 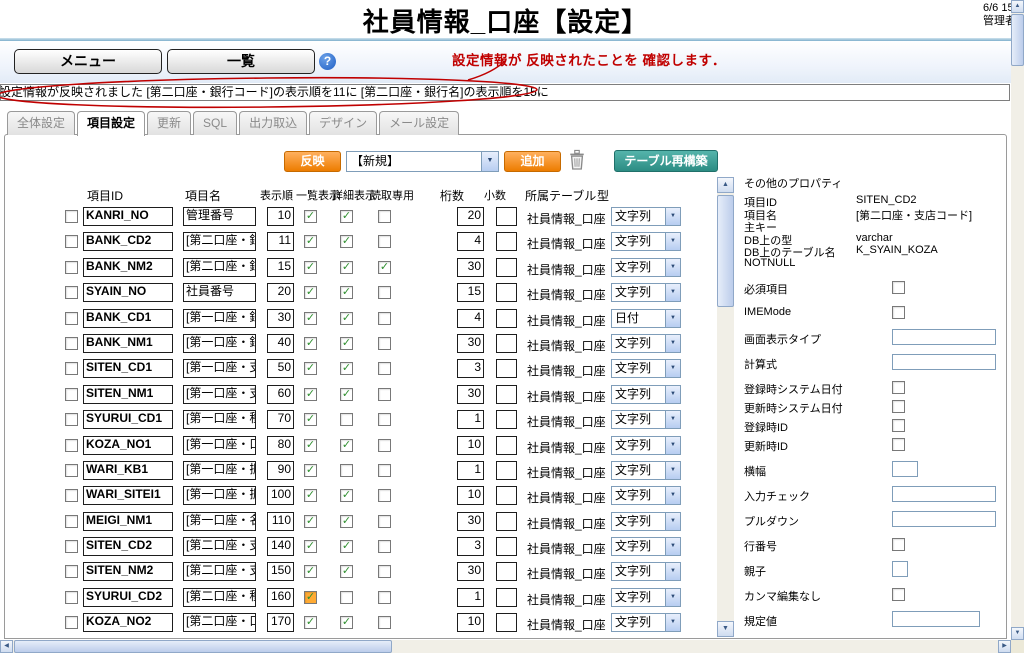 I want to click on field-name-input: [第二口座・種, so click(x=219, y=597).